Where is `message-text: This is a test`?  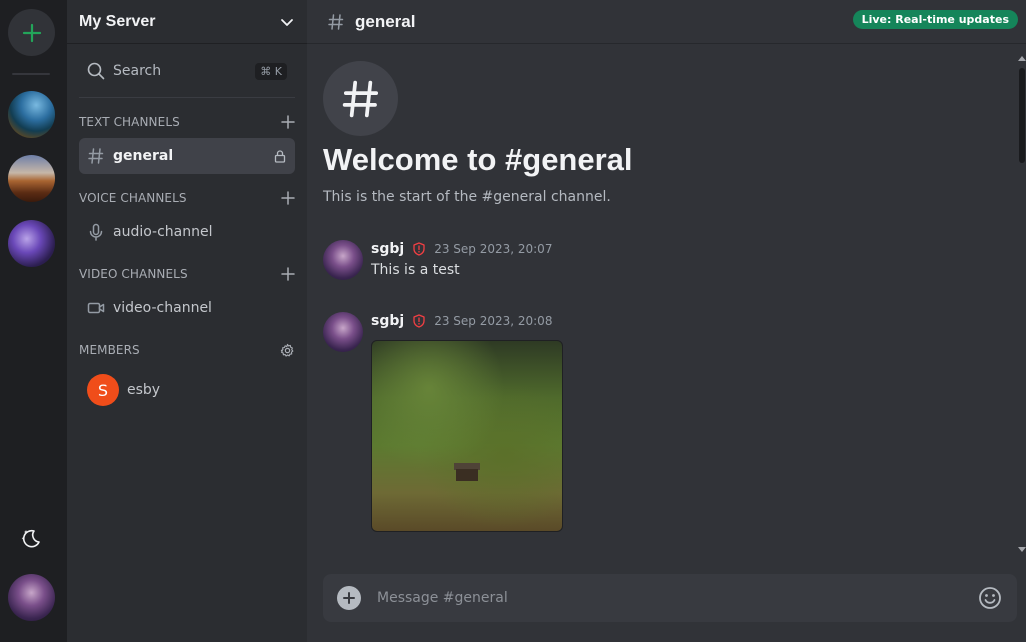
message-text: This is a test is located at coordinates (415, 270).